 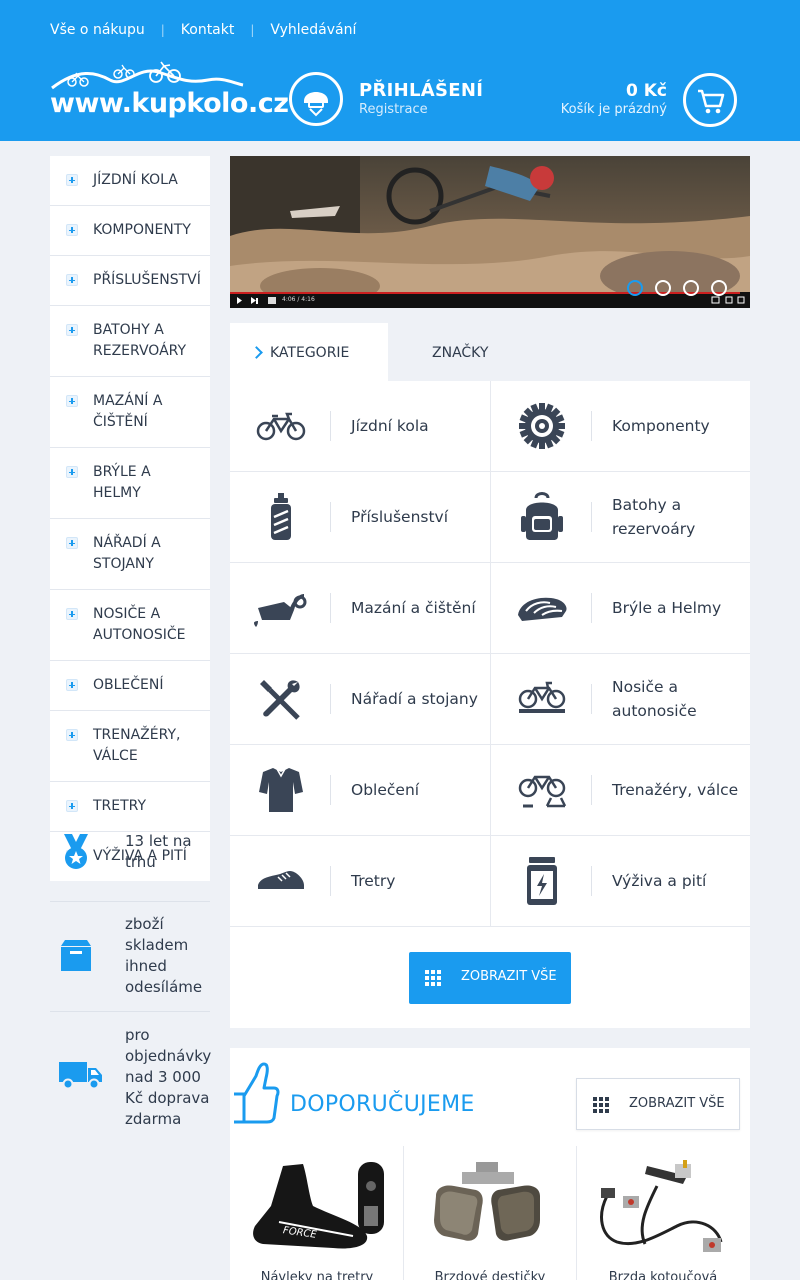 What do you see at coordinates (460, 352) in the screenshot?
I see `tab-brands: ZNAČKY` at bounding box center [460, 352].